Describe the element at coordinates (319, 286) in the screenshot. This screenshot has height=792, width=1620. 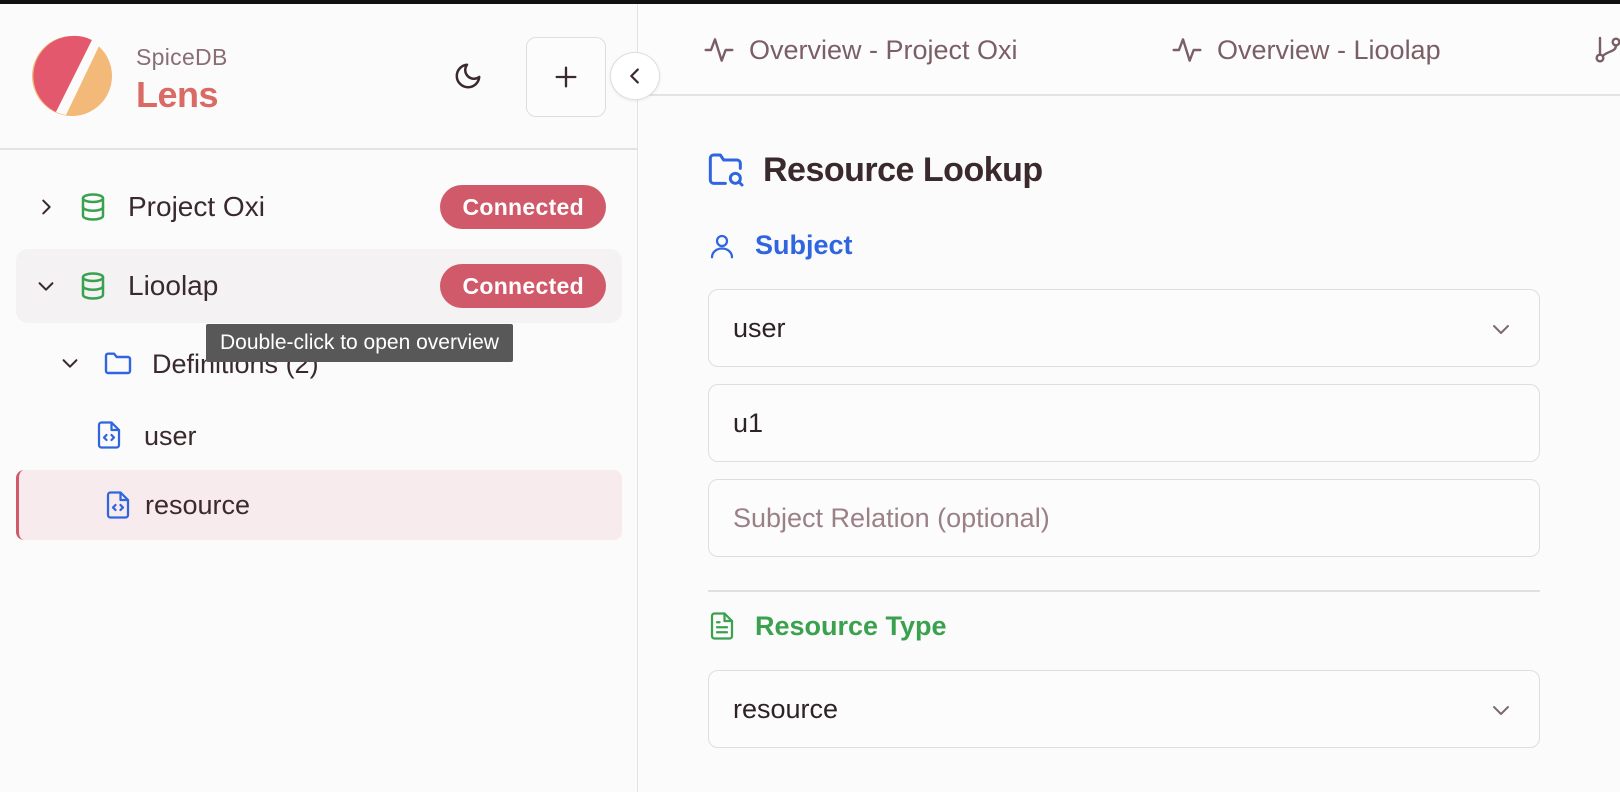
I see `connection-item-lioolap: Lioolap Connected` at that location.